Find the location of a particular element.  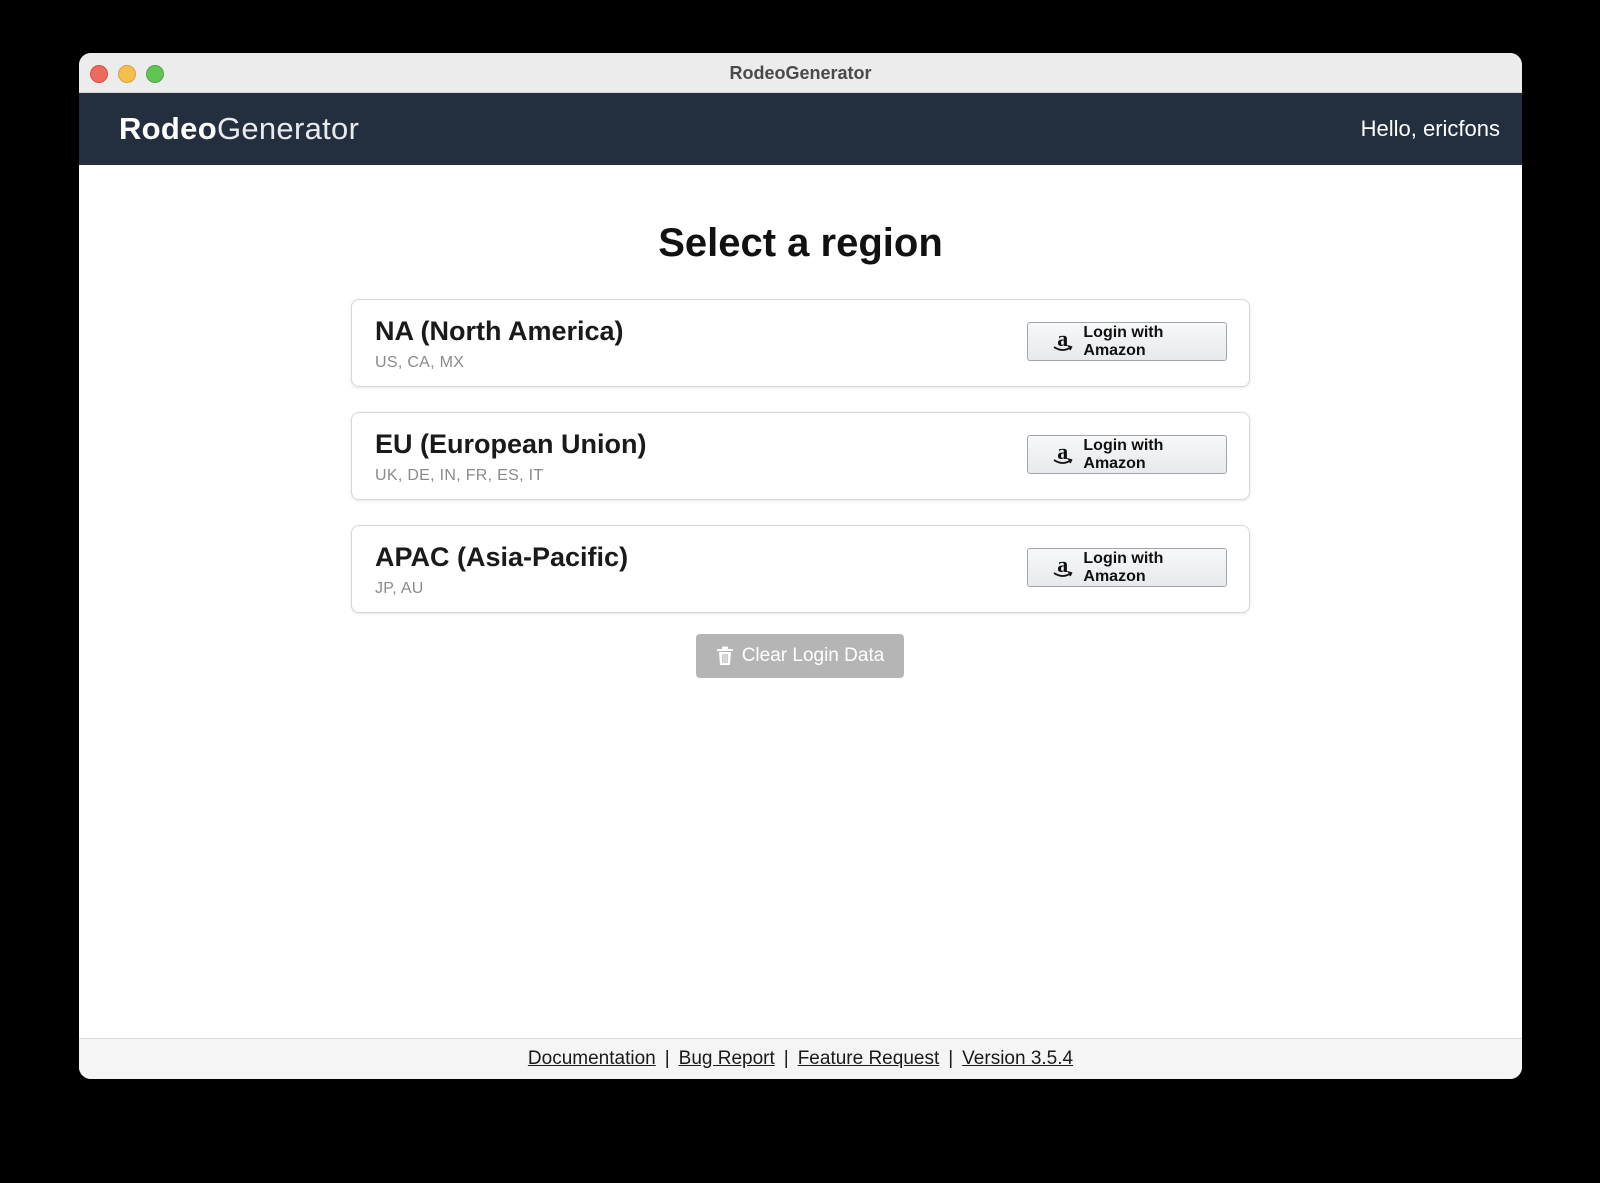

window-title: RodeoGenerator is located at coordinates (800, 73).